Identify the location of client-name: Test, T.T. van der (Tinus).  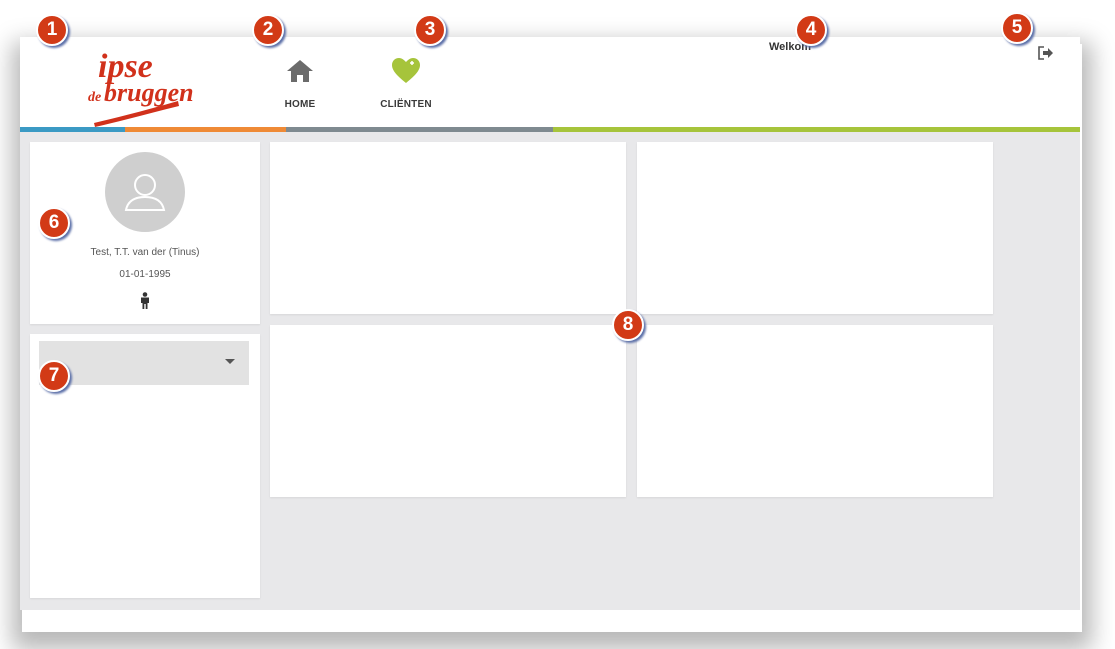
(145, 252).